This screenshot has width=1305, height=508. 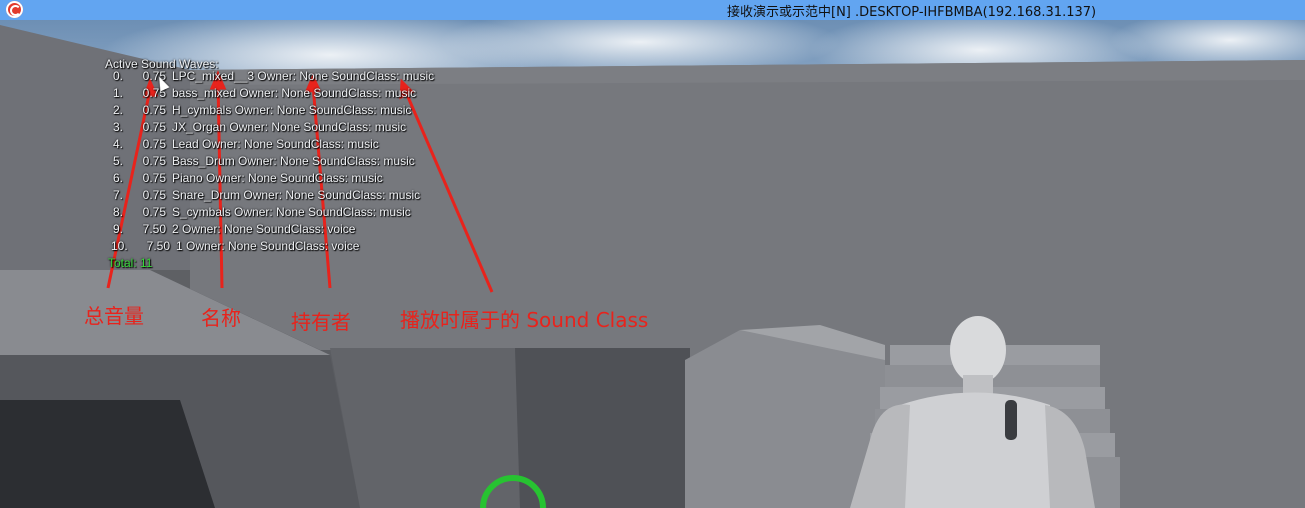 What do you see at coordinates (524, 320) in the screenshot?
I see `annotation-sound-class: 播放时属于的 Sound Class` at bounding box center [524, 320].